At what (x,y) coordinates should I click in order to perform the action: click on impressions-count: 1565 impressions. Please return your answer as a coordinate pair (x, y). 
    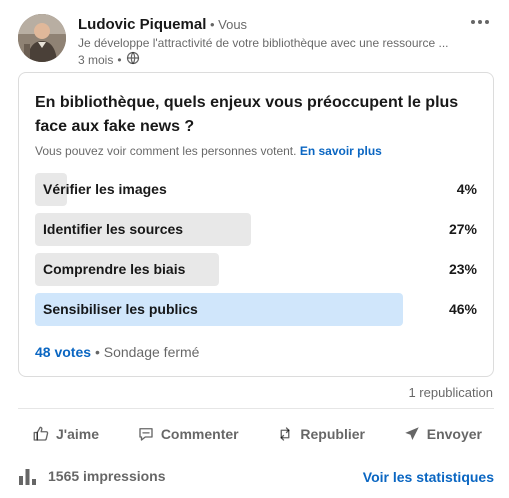
    Looking at the image, I should click on (107, 476).